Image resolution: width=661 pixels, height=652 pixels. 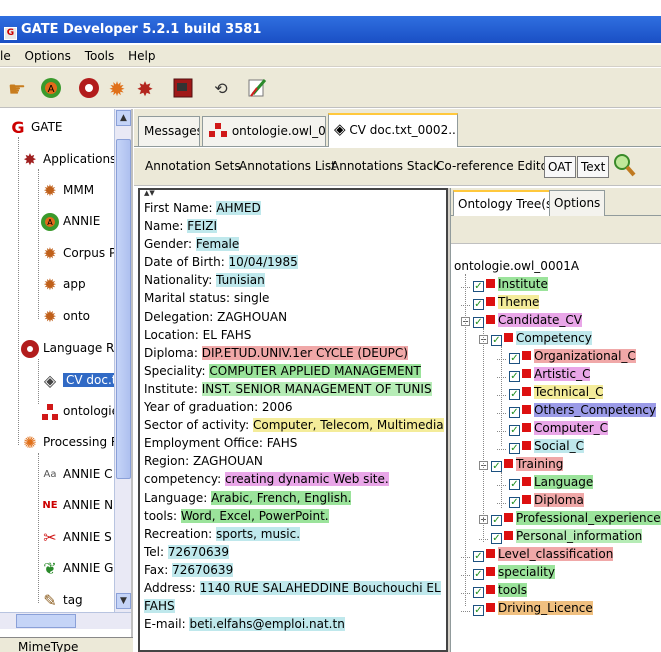 I want to click on annotation-highlight: beti.elfahs@emploi.nat.tn, so click(x=267, y=624).